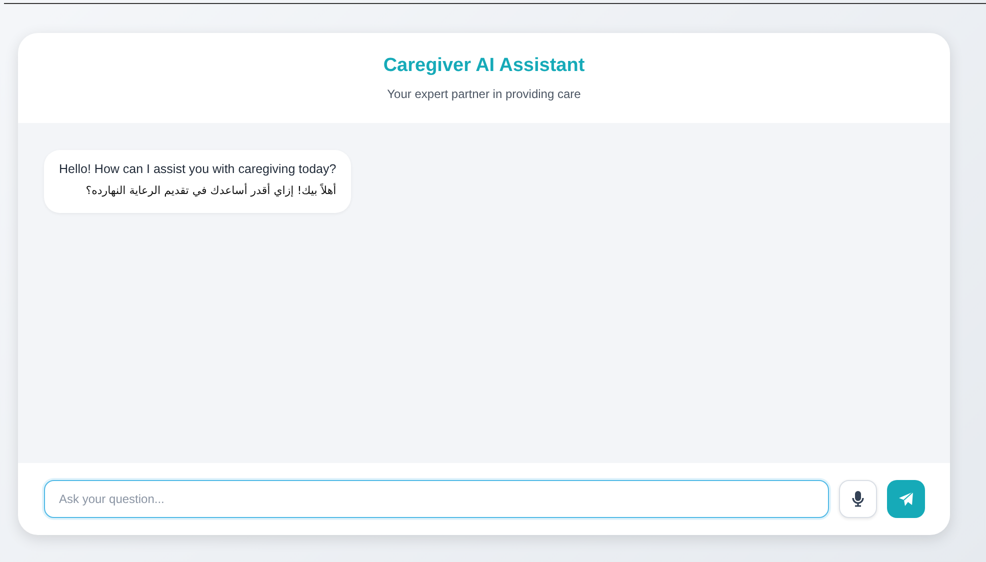  Describe the element at coordinates (484, 94) in the screenshot. I see `app-subtitle: Your expert partner in providing care` at that location.